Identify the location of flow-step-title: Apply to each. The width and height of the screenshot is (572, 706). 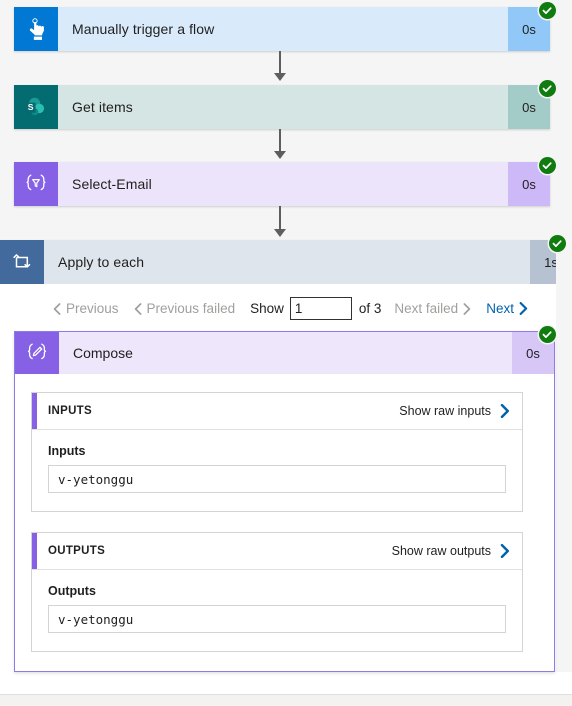
(101, 262).